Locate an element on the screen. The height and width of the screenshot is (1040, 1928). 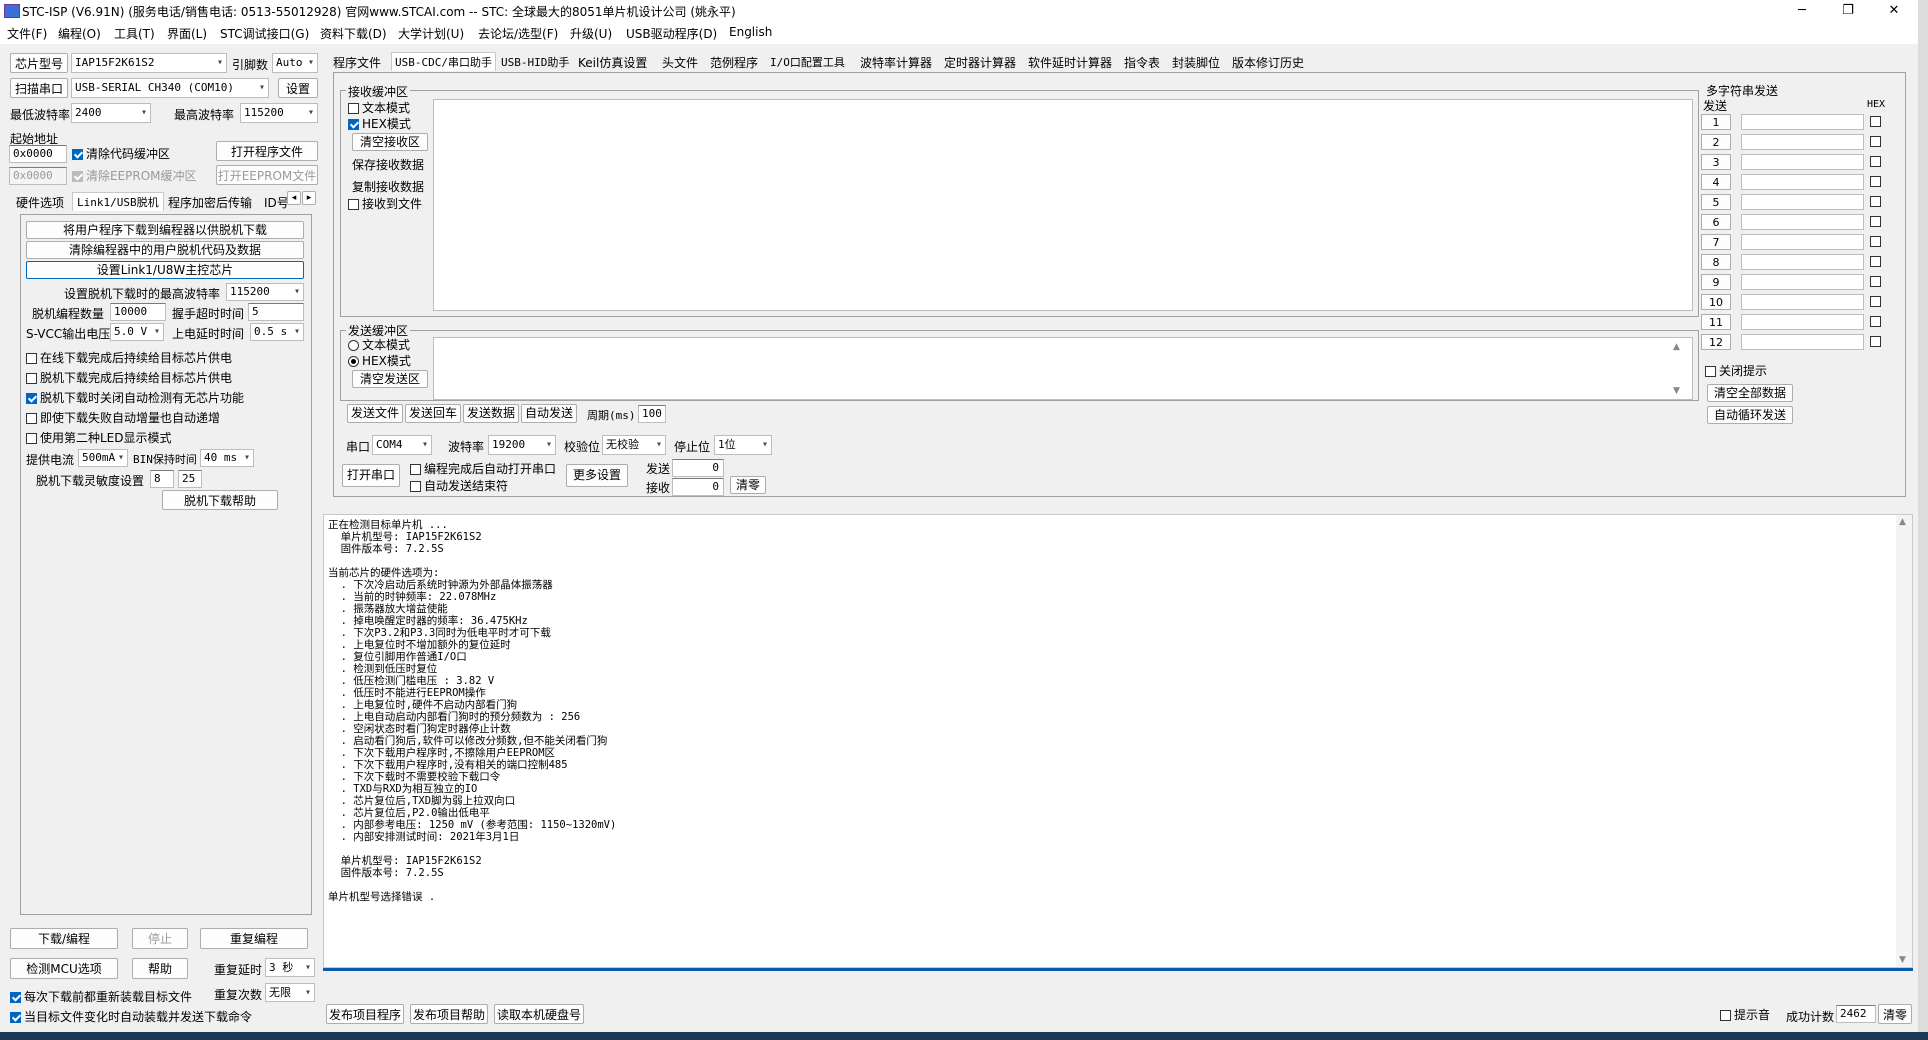
multi-send-button: 10 is located at coordinates (1716, 302).